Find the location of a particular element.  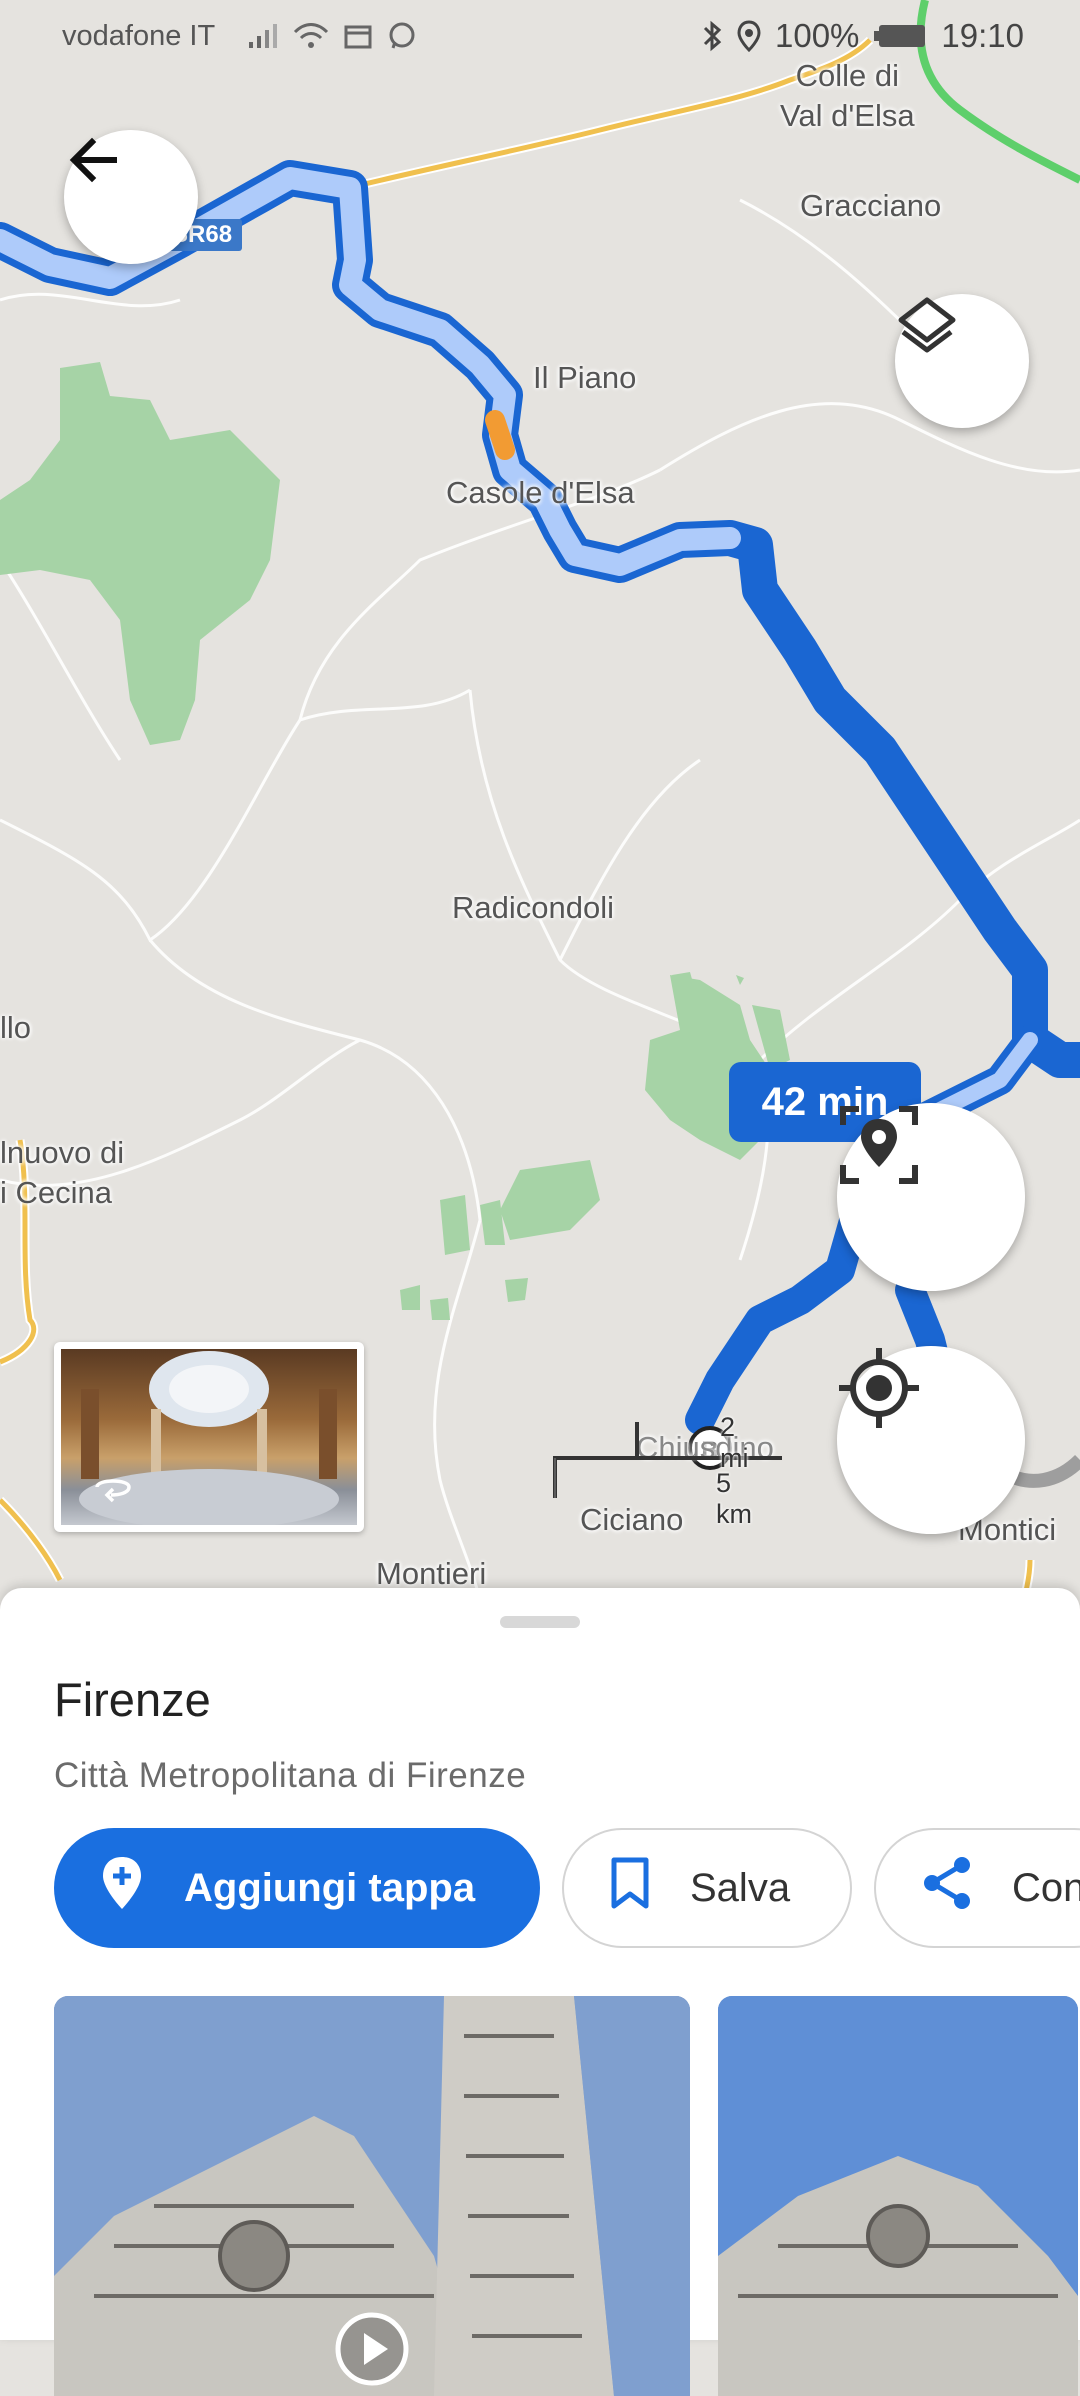

street-view-thumbnail is located at coordinates (209, 1437).